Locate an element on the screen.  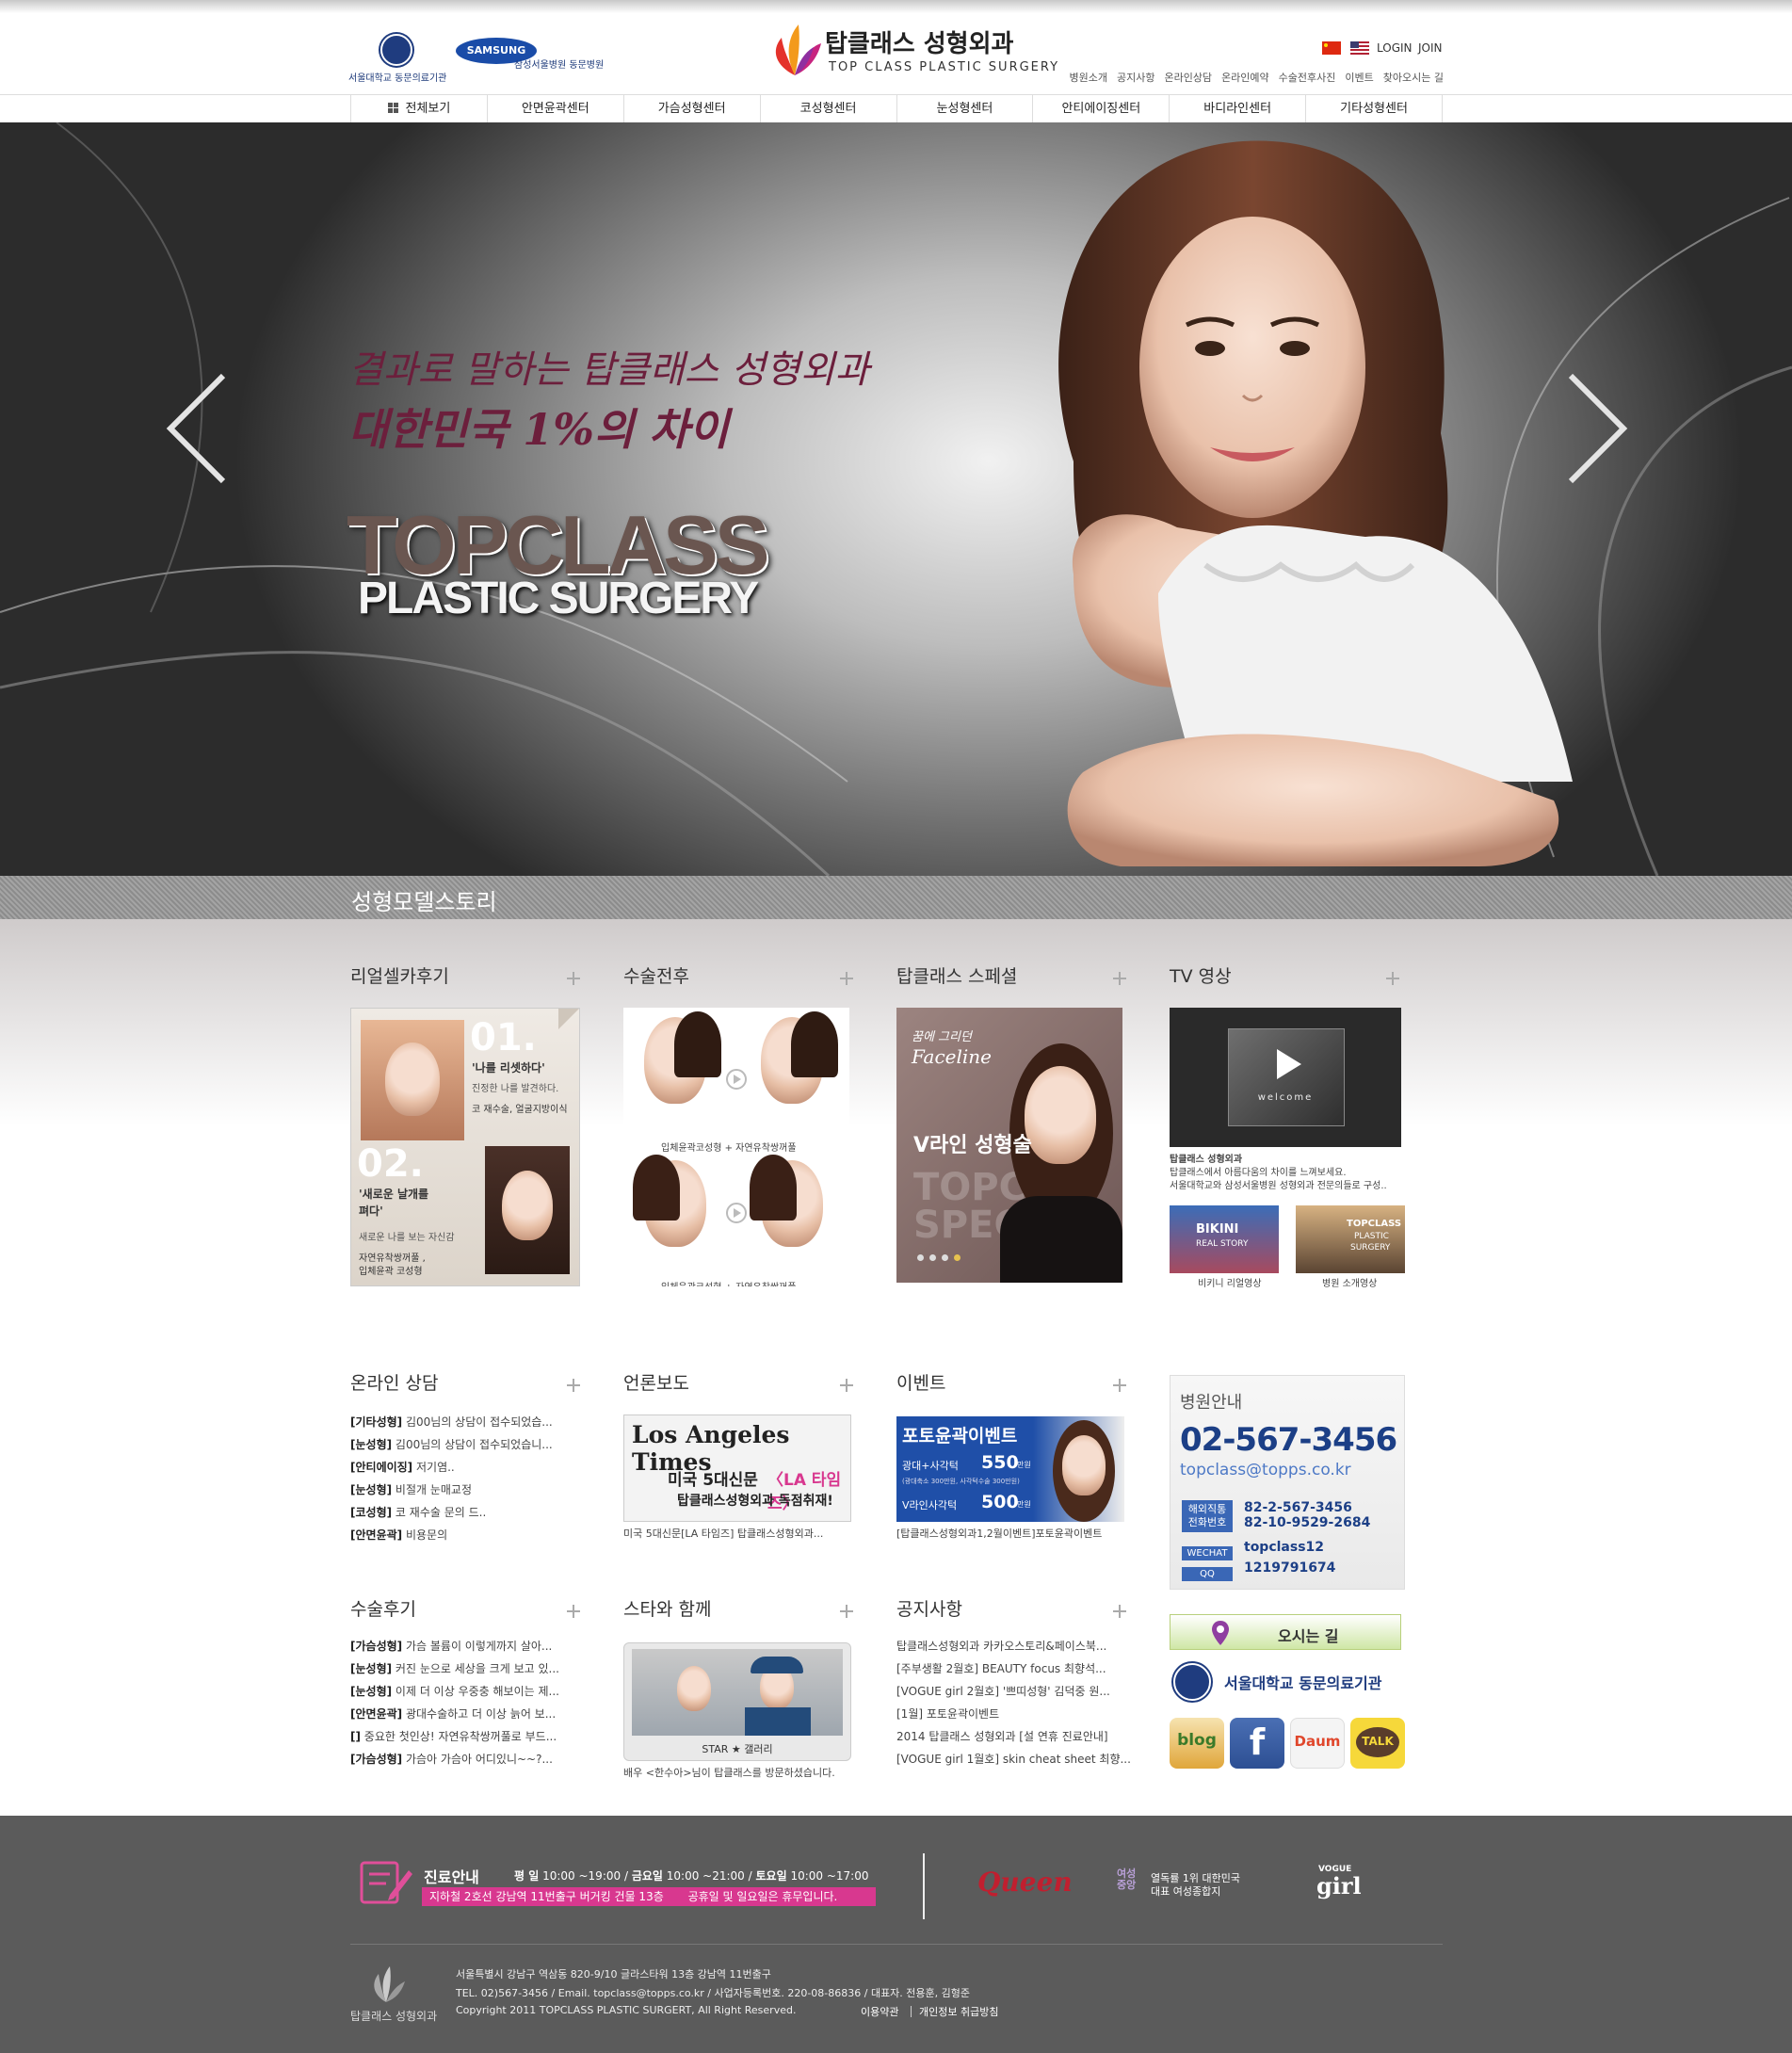
util-menu-item: 온라인상담 is located at coordinates (1188, 77).